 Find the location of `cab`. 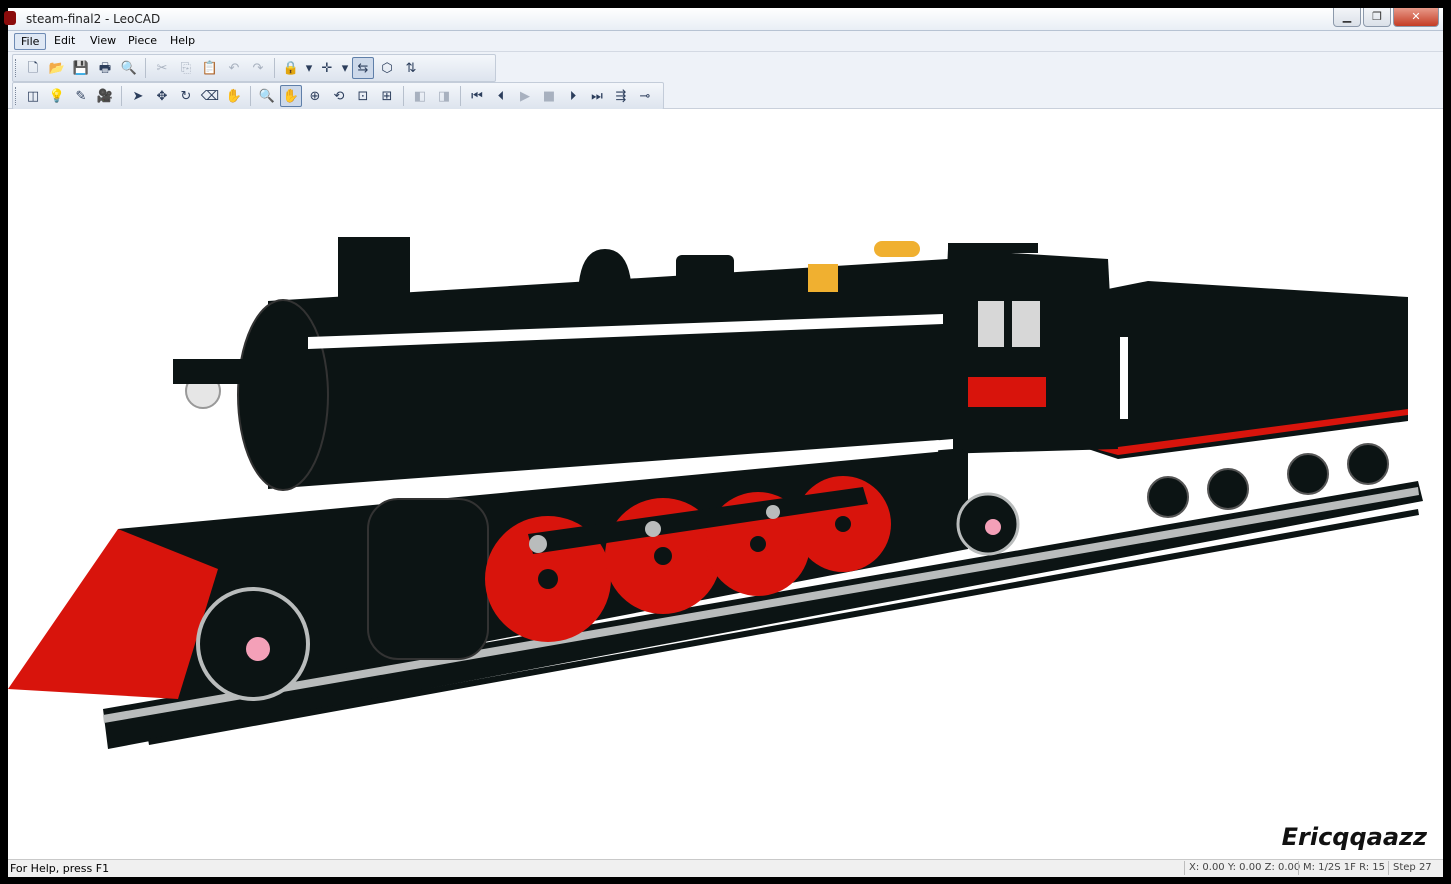

cab is located at coordinates (1028, 351).